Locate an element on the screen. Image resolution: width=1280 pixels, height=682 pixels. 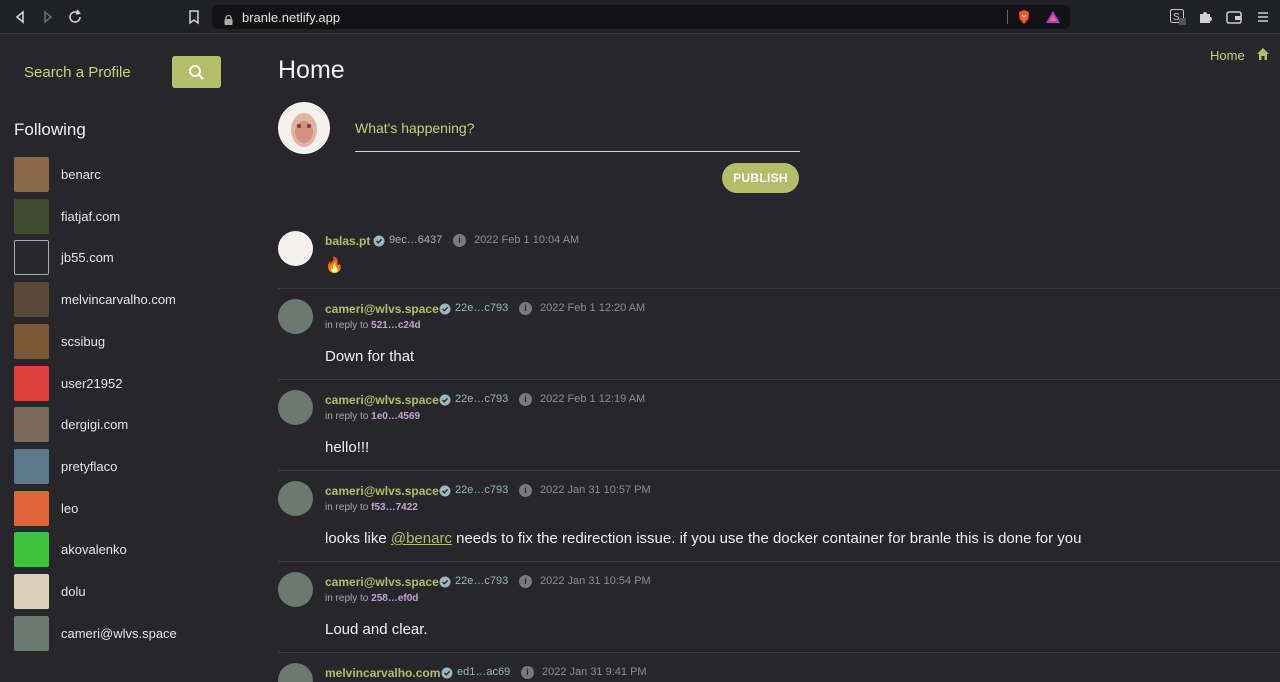
search-icon is located at coordinates (196, 72).